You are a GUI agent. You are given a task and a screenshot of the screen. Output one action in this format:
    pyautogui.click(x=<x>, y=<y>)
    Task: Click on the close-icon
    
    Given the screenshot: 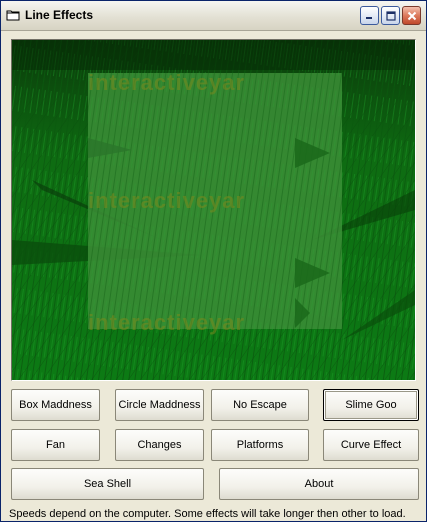 What is the action you would take?
    pyautogui.click(x=412, y=16)
    